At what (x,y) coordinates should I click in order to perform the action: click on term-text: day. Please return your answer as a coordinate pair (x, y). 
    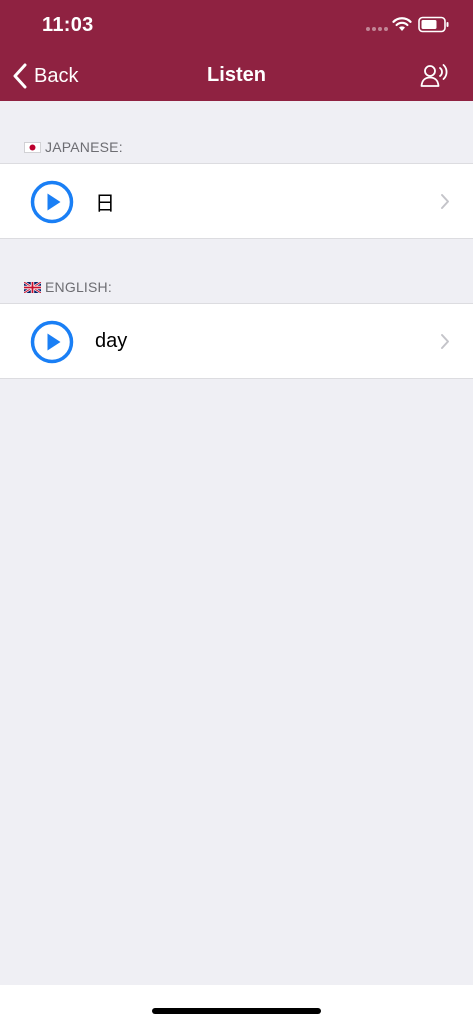
    Looking at the image, I should click on (111, 340).